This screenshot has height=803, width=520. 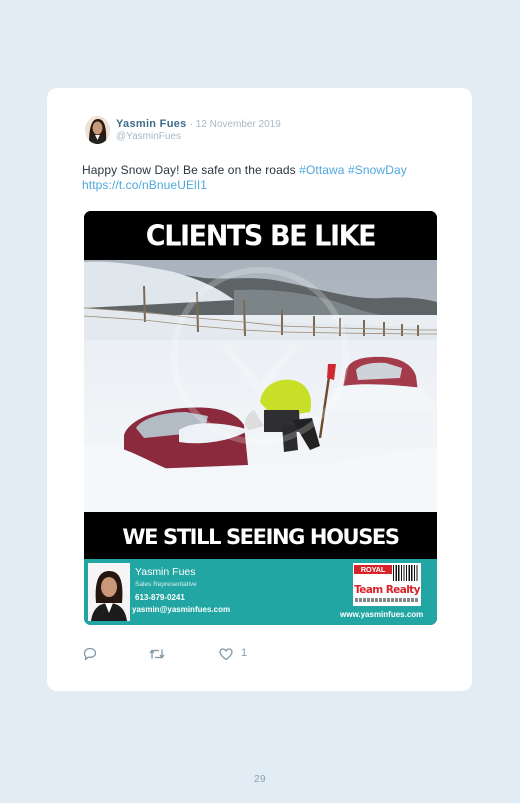 What do you see at coordinates (235, 124) in the screenshot?
I see `tweet-date: · 12 November 2019` at bounding box center [235, 124].